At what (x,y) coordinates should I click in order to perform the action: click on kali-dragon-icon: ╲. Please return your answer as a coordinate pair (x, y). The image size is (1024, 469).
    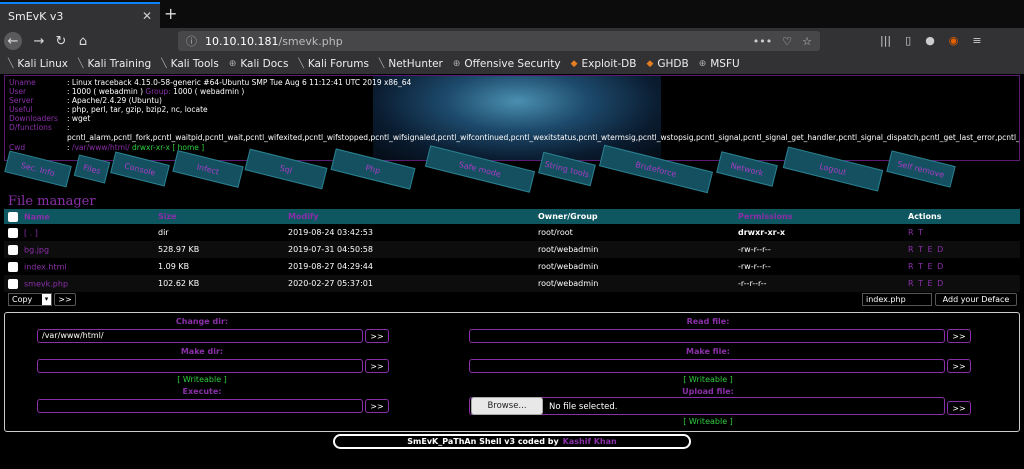
    Looking at the image, I should click on (81, 64).